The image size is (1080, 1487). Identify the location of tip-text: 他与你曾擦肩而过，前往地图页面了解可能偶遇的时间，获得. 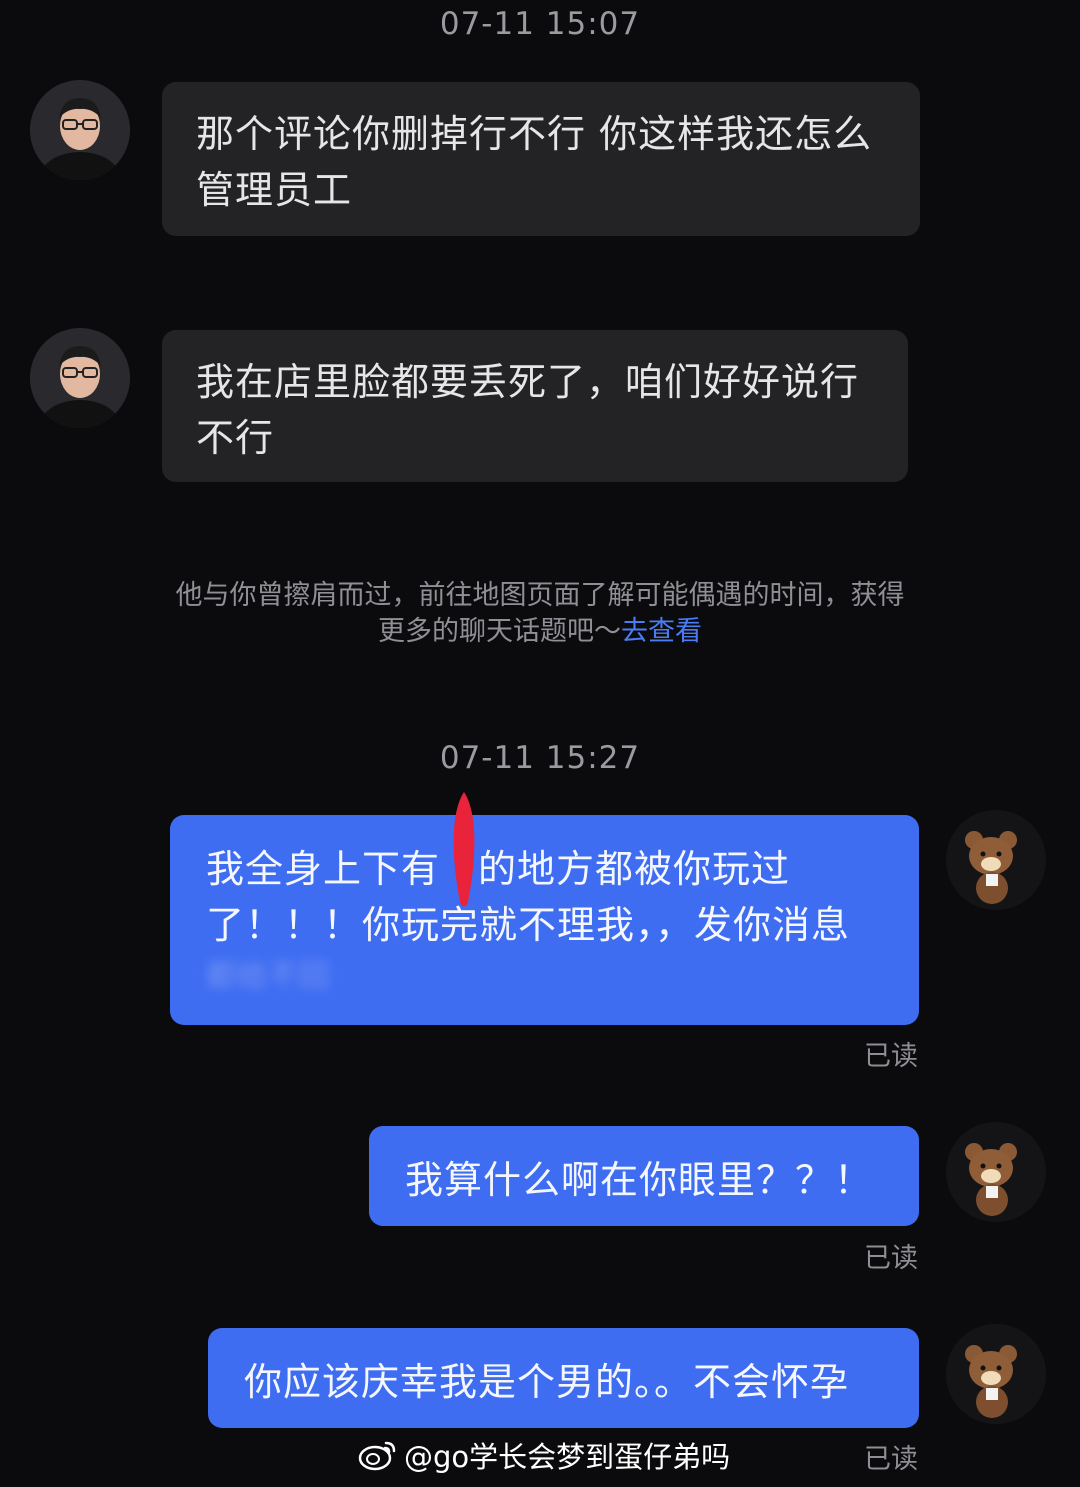
(540, 595).